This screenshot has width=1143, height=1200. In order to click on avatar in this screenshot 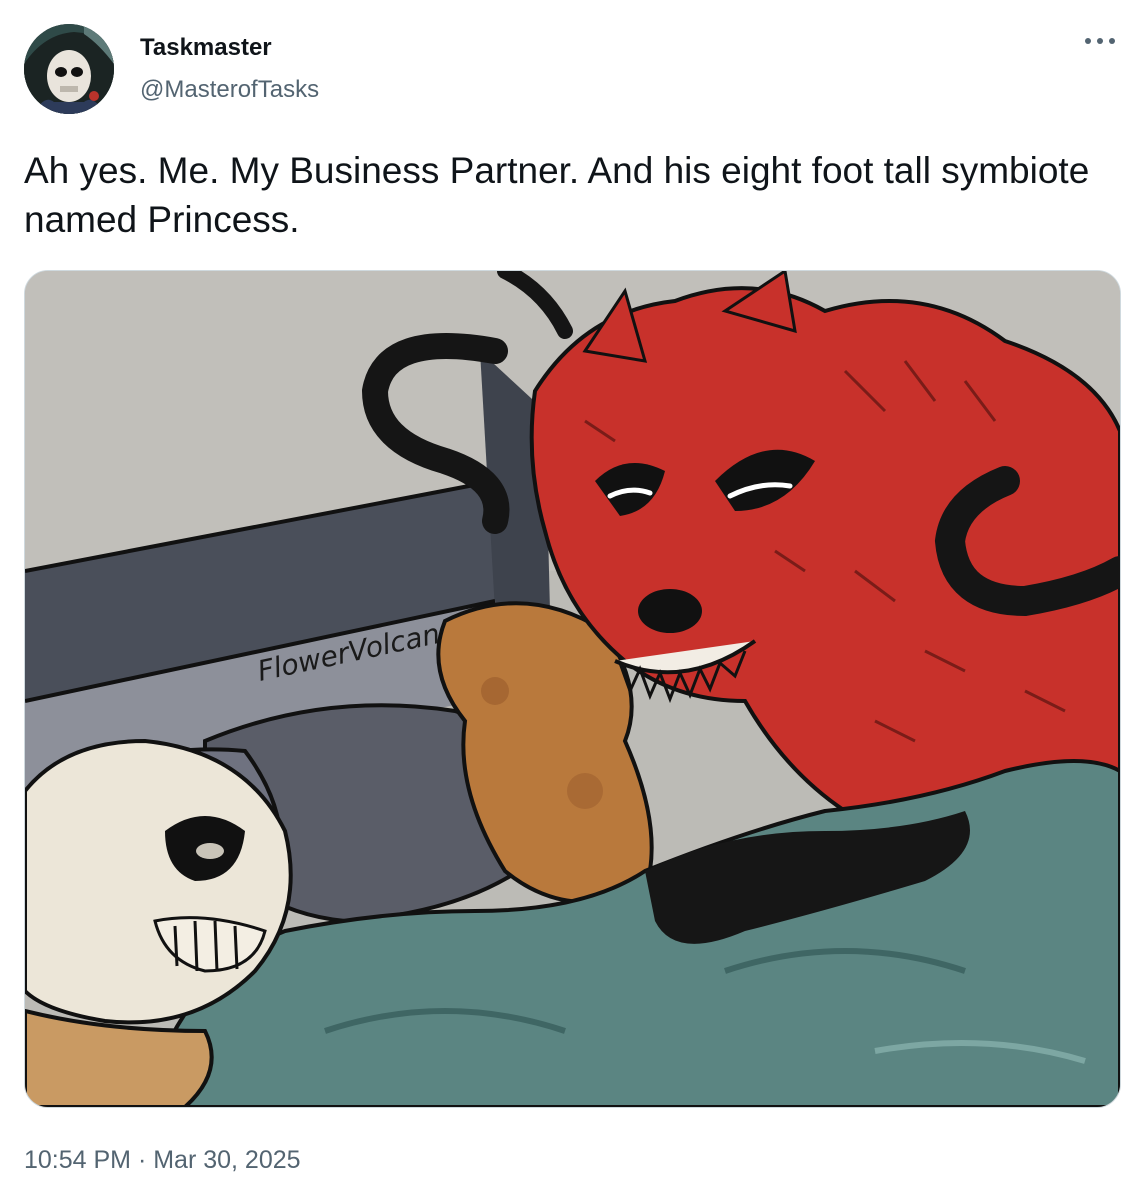, I will do `click(69, 69)`.